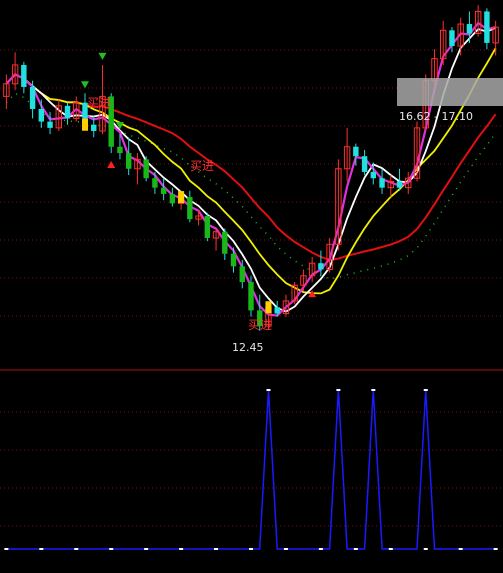  I want to click on price-range-highlight, so click(450, 92).